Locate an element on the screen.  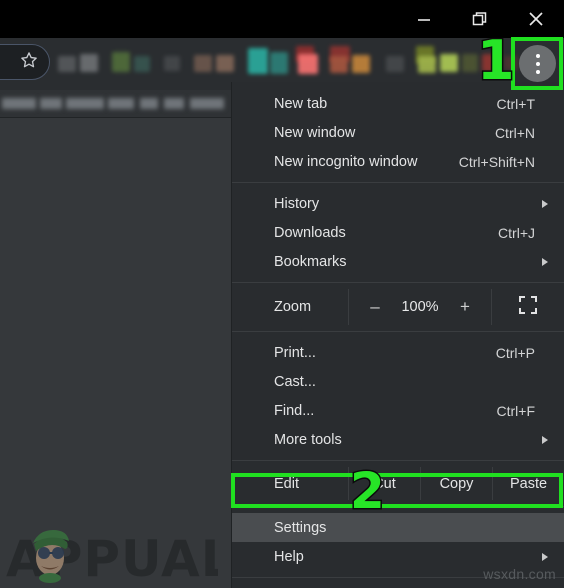
menu-item-exit: Exit is located at coordinates (398, 586).